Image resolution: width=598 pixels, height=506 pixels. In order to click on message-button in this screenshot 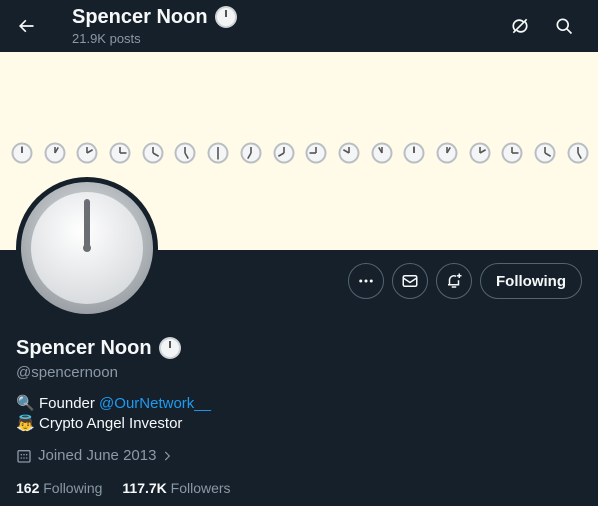, I will do `click(410, 281)`.